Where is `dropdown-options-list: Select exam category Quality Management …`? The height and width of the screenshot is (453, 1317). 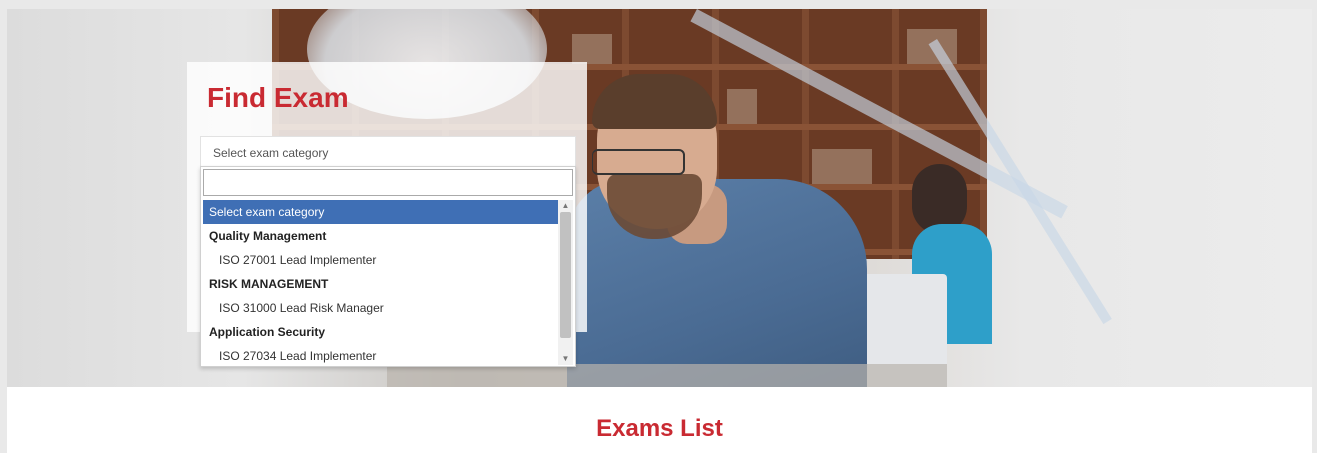
dropdown-options-list: Select exam category Quality Management … is located at coordinates (380, 282).